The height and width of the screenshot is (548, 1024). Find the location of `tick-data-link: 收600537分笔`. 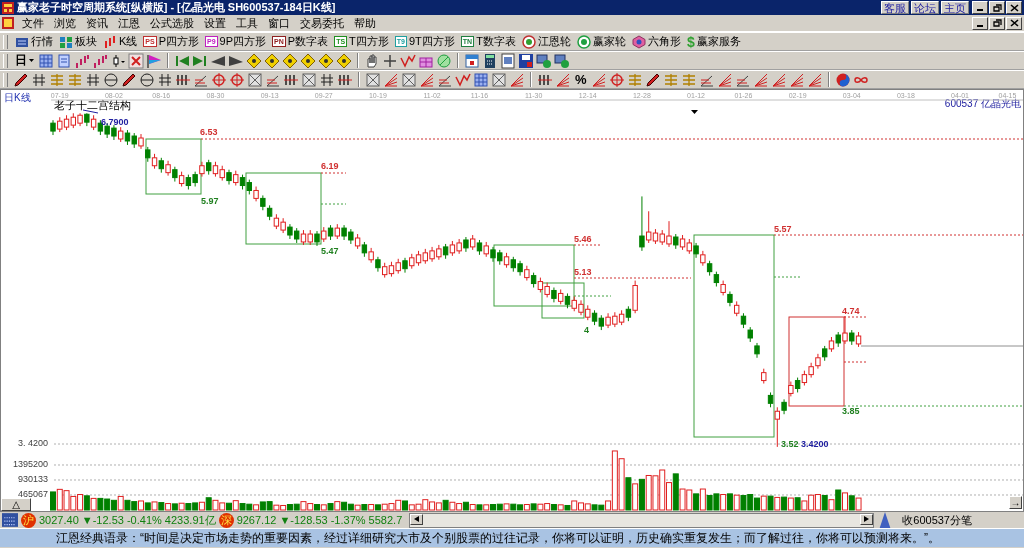

tick-data-link: 收600537分笔 is located at coordinates (937, 520).